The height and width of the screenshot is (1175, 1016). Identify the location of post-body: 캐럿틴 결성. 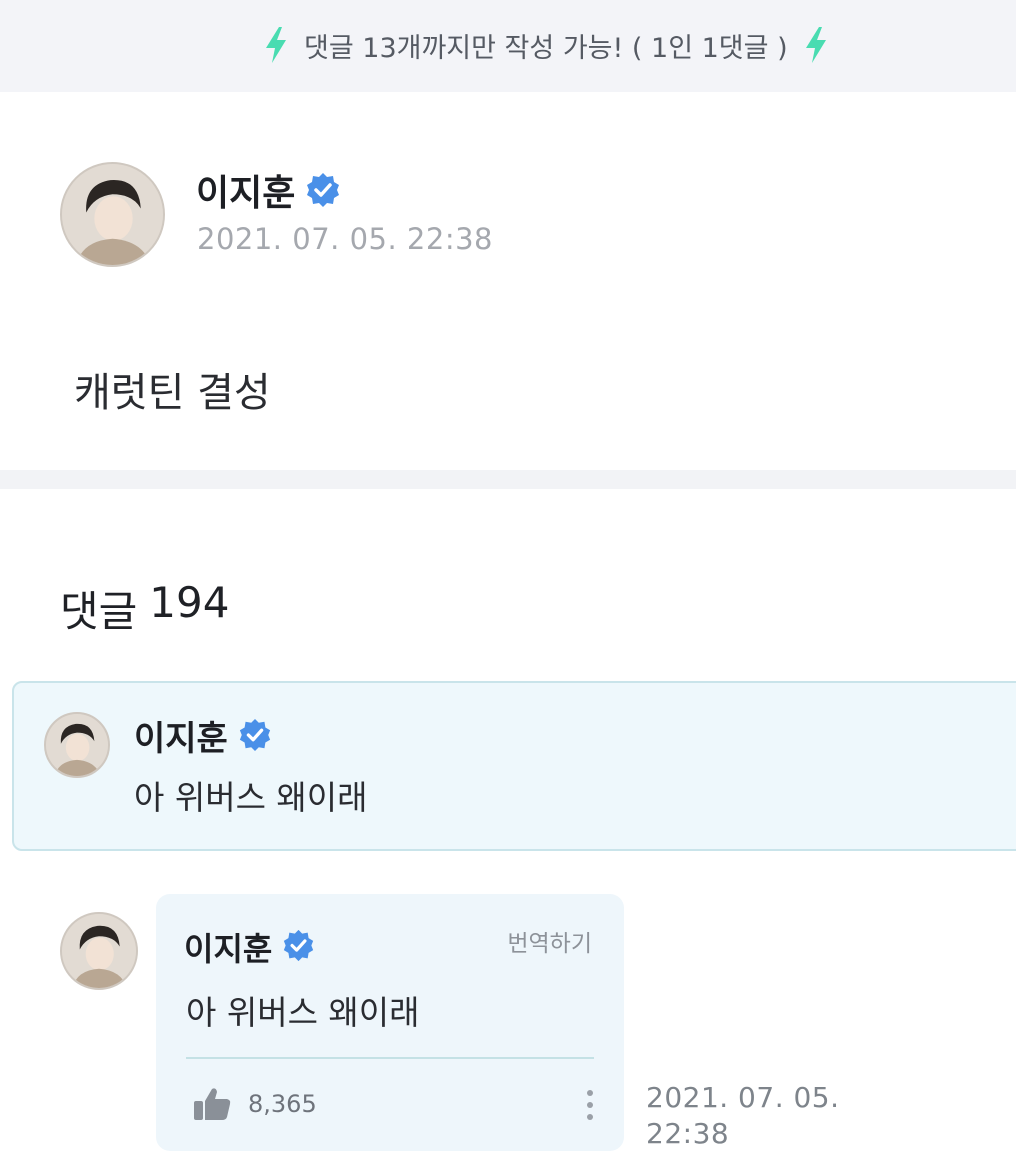
(172, 393).